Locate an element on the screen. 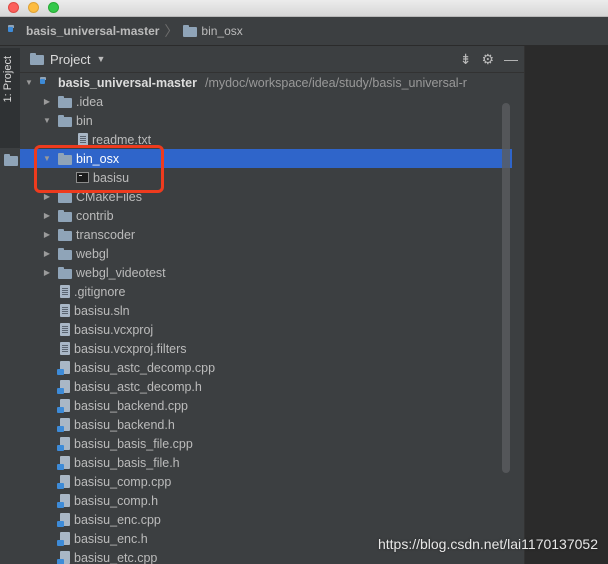 Image resolution: width=608 pixels, height=564 pixels. tree-item: ▶ contrib is located at coordinates (266, 215).